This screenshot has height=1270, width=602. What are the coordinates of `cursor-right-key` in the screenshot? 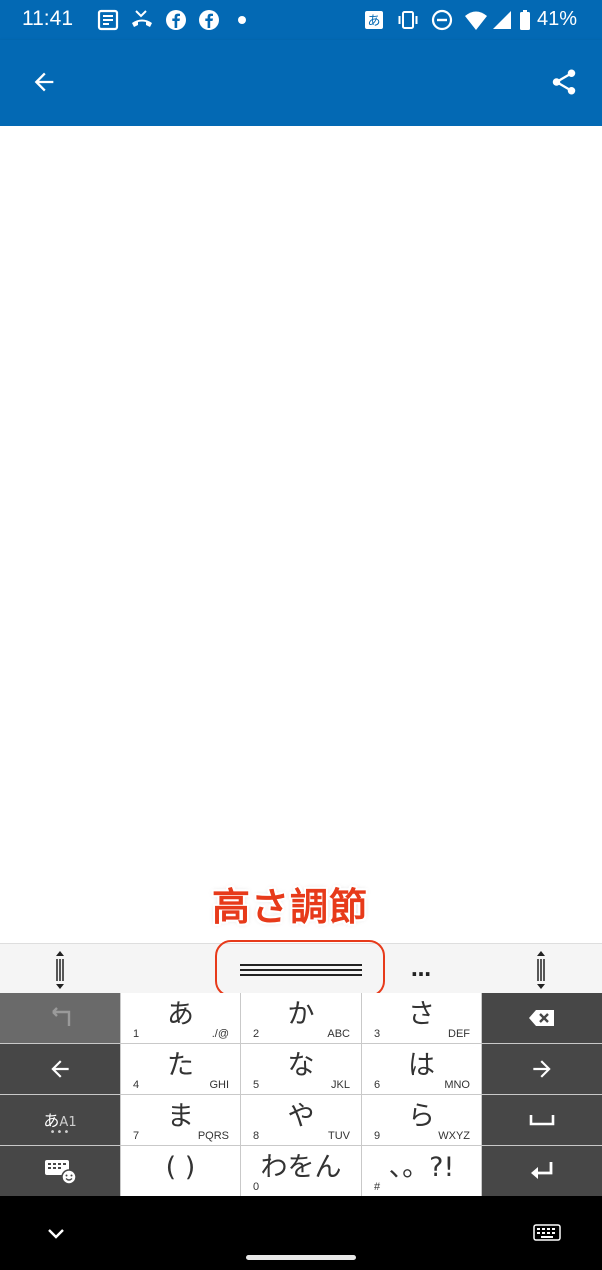 It's located at (542, 1069).